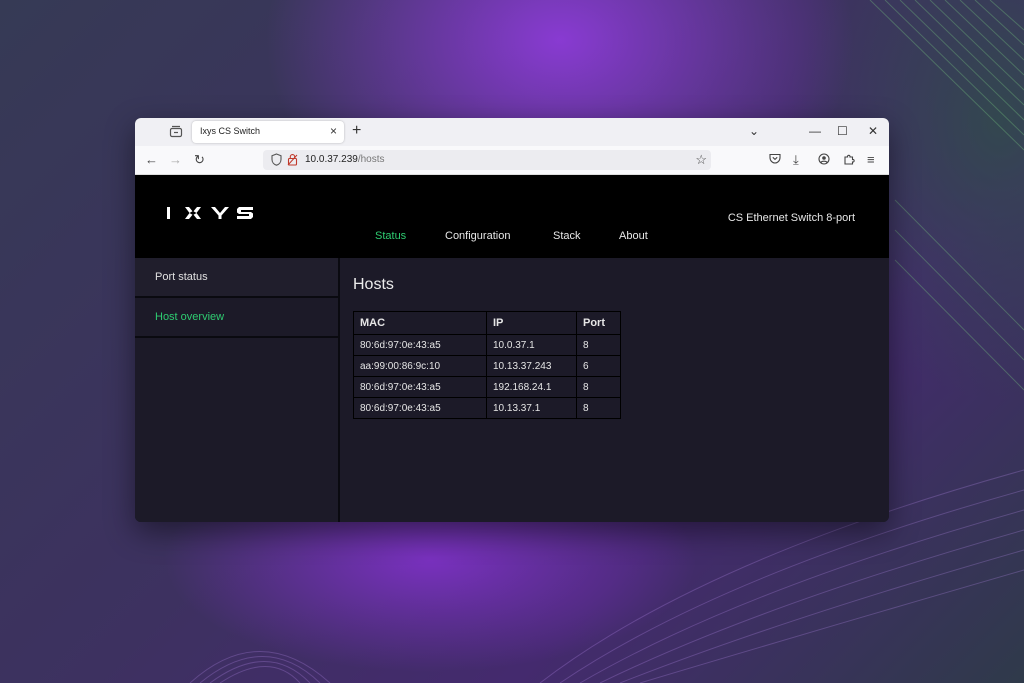 This screenshot has height=683, width=1024. I want to click on new-tab-icon: +, so click(356, 131).